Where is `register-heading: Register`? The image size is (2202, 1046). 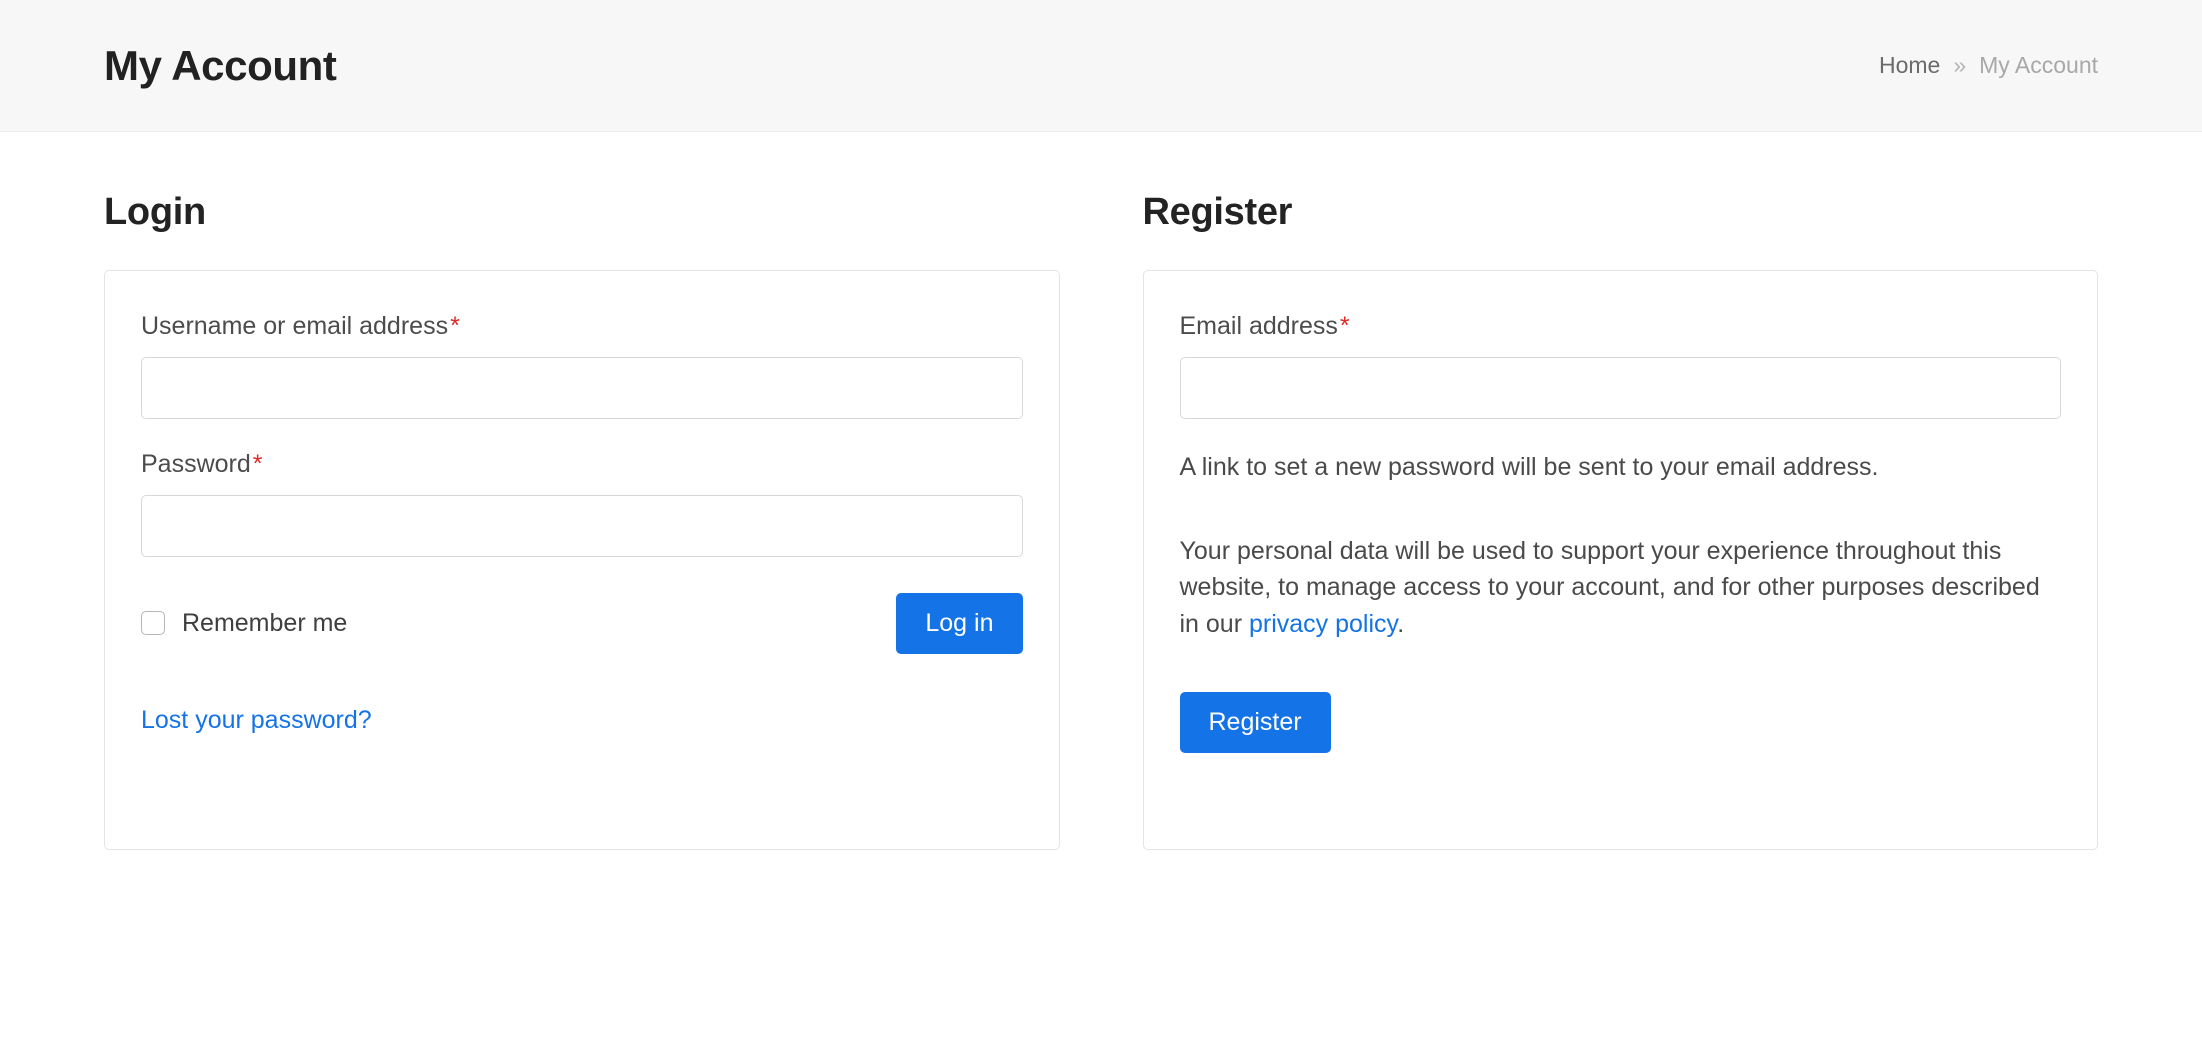
register-heading: Register is located at coordinates (1217, 212).